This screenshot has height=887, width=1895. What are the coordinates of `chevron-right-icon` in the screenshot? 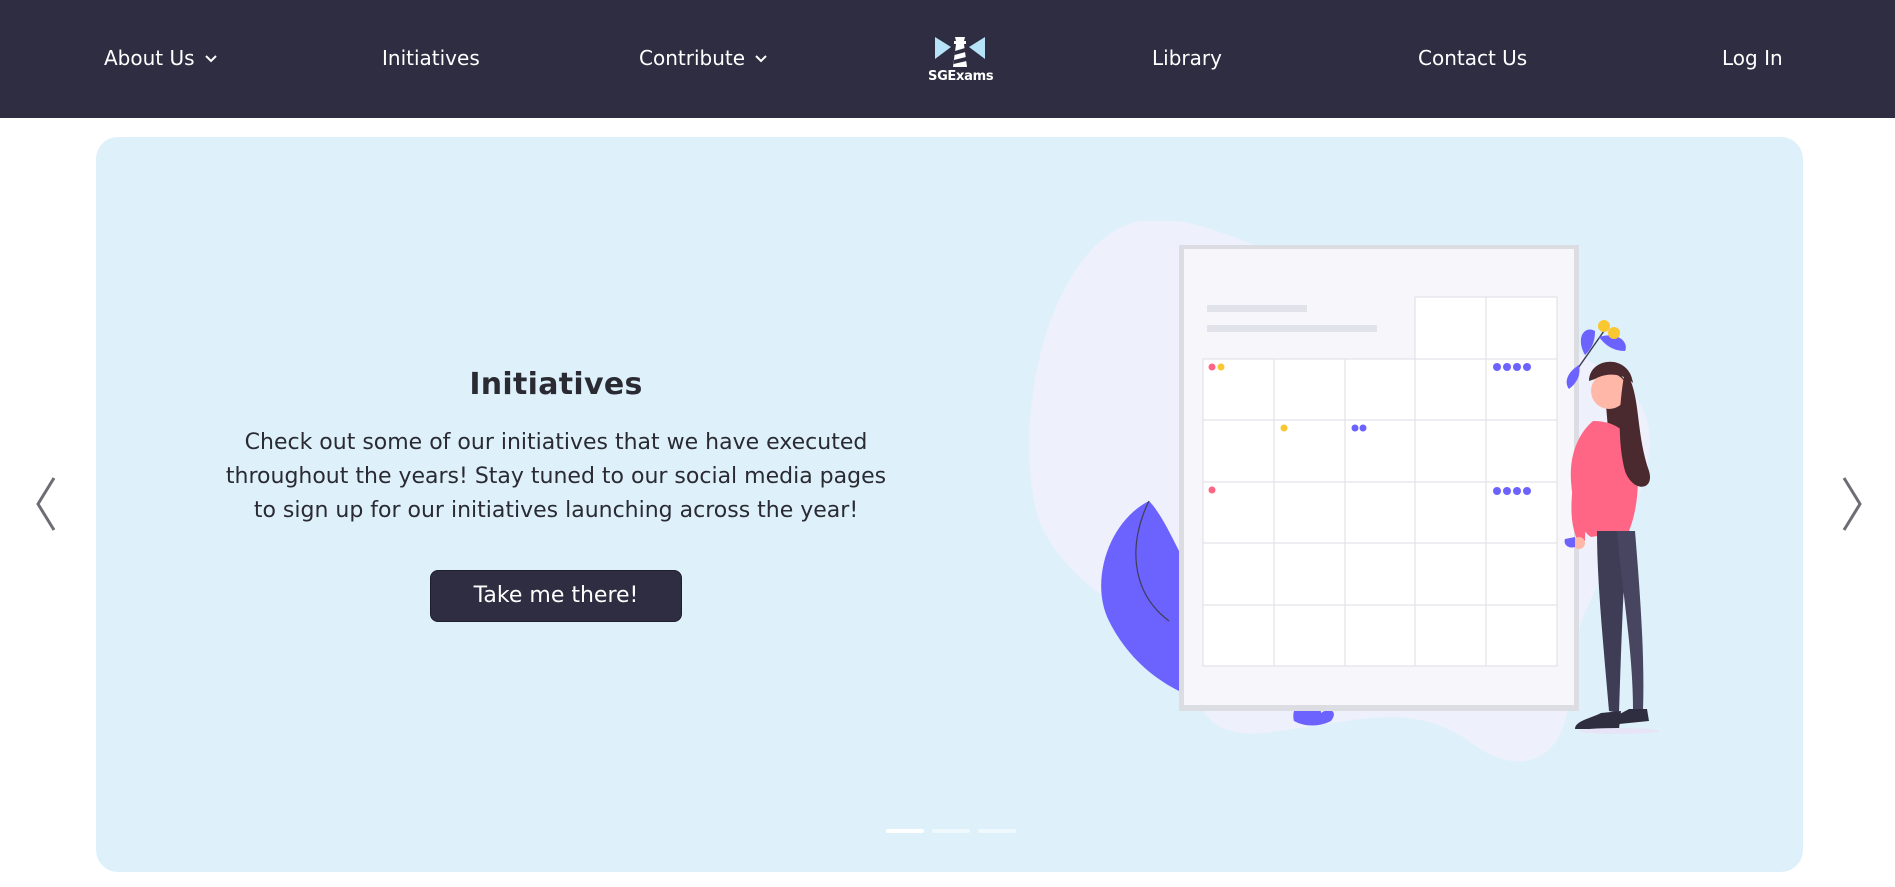 It's located at (1852, 504).